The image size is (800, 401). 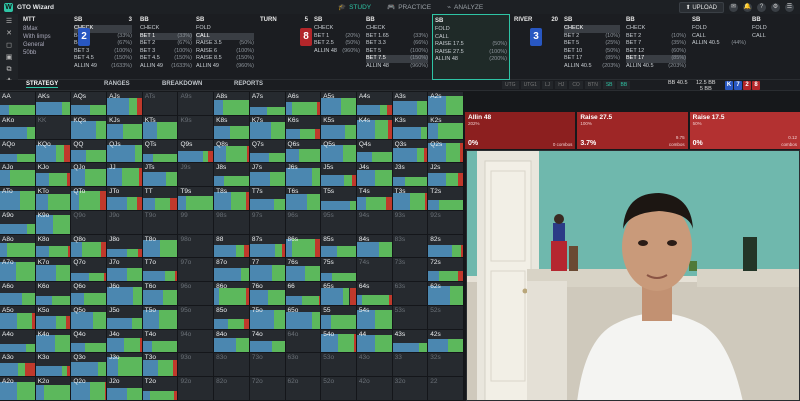 What do you see at coordinates (160, 270) in the screenshot?
I see `hand-cell: T7o` at bounding box center [160, 270].